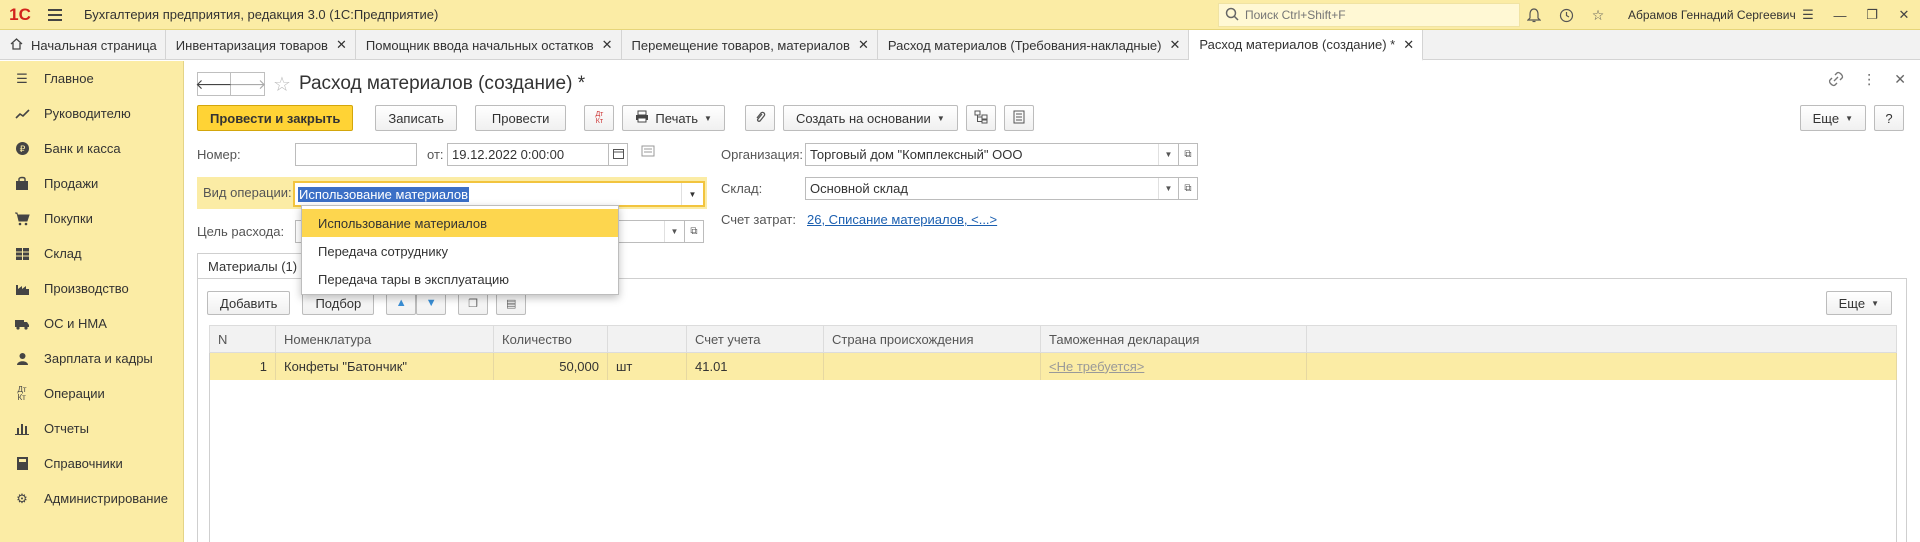 The image size is (1920, 542). I want to click on organization-open-button: ⧉, so click(1188, 154).